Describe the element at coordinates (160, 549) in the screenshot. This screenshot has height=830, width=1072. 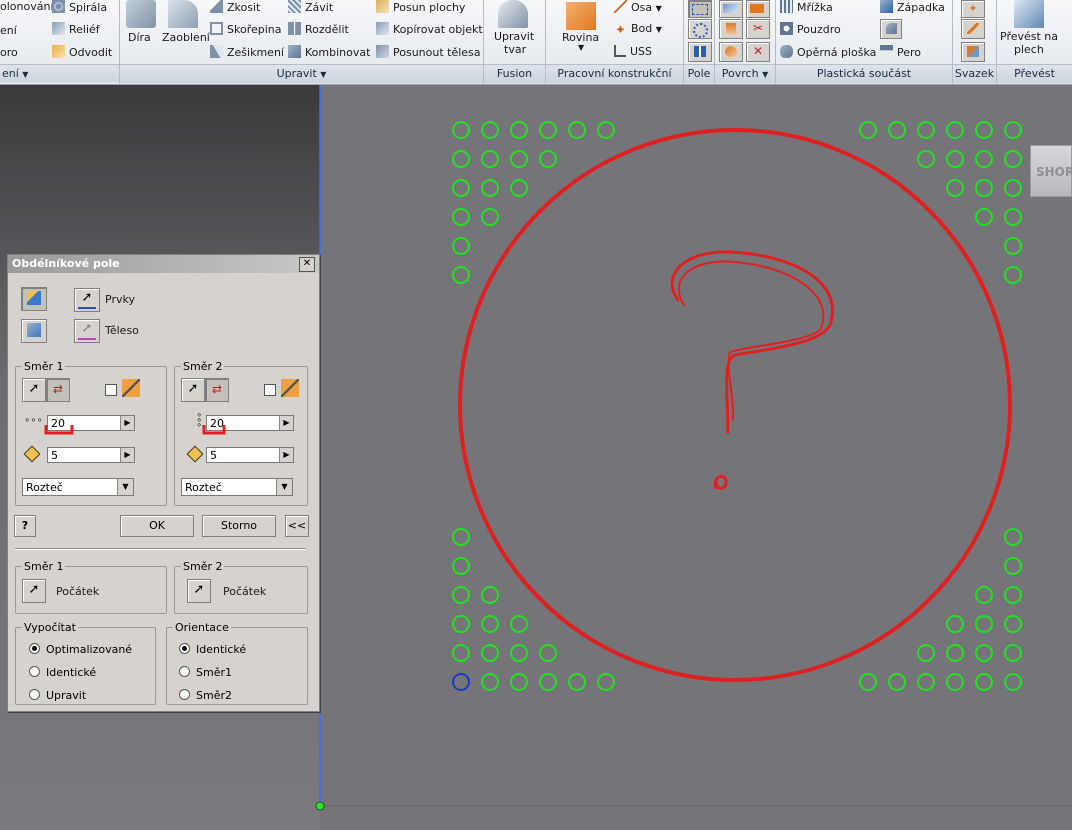
I see `divider` at that location.